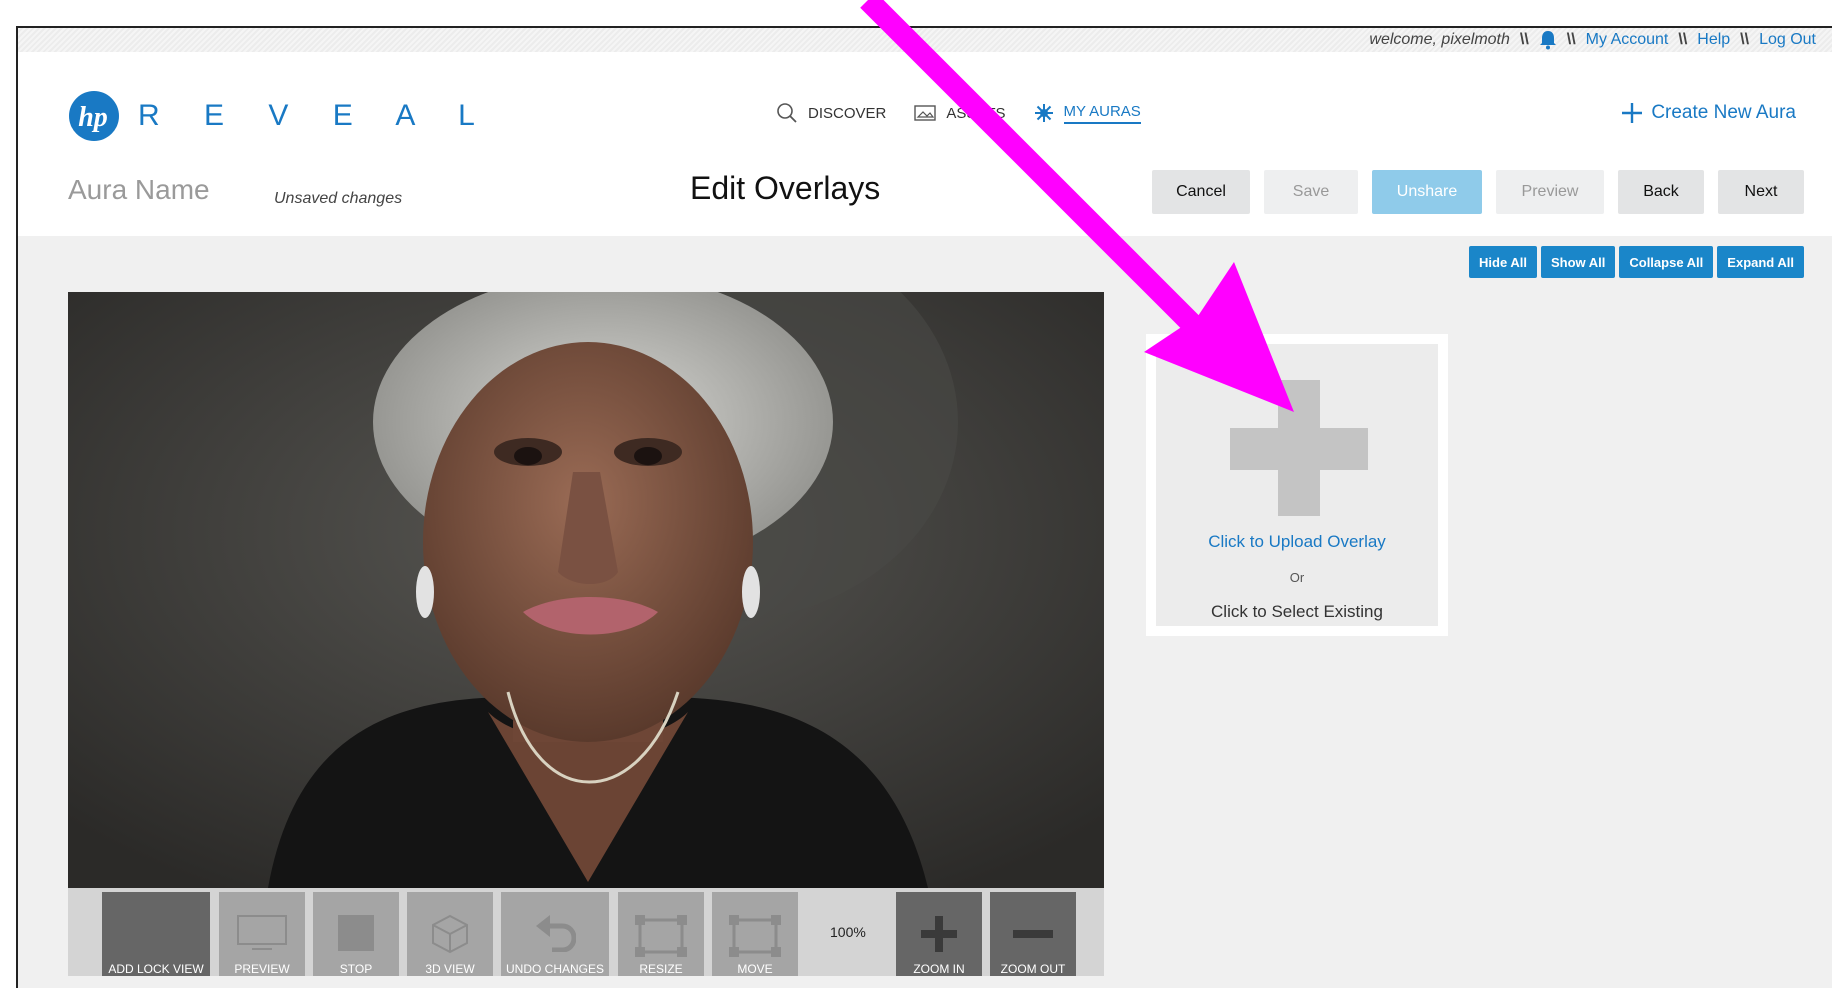  I want to click on collapse-all-button: Collapse All, so click(1666, 262).